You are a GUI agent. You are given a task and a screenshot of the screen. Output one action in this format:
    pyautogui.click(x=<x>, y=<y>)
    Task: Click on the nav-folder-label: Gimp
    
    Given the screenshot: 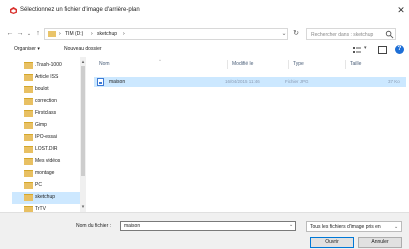 What is the action you would take?
    pyautogui.click(x=41, y=125)
    